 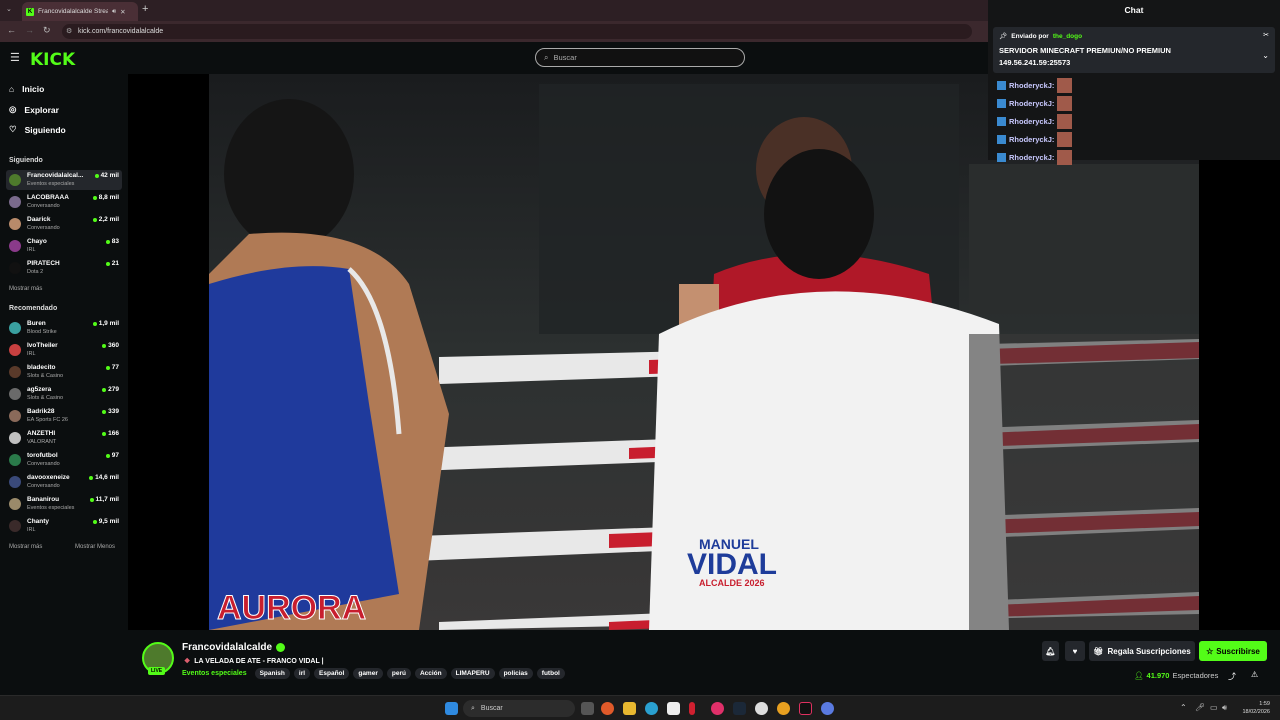 I want to click on chrome-icon, so click(x=783, y=708).